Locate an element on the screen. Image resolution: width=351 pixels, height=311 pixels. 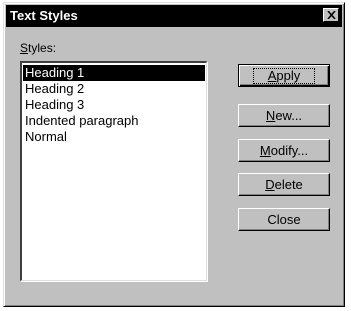
title-bar: Text Styles is located at coordinates (174, 16).